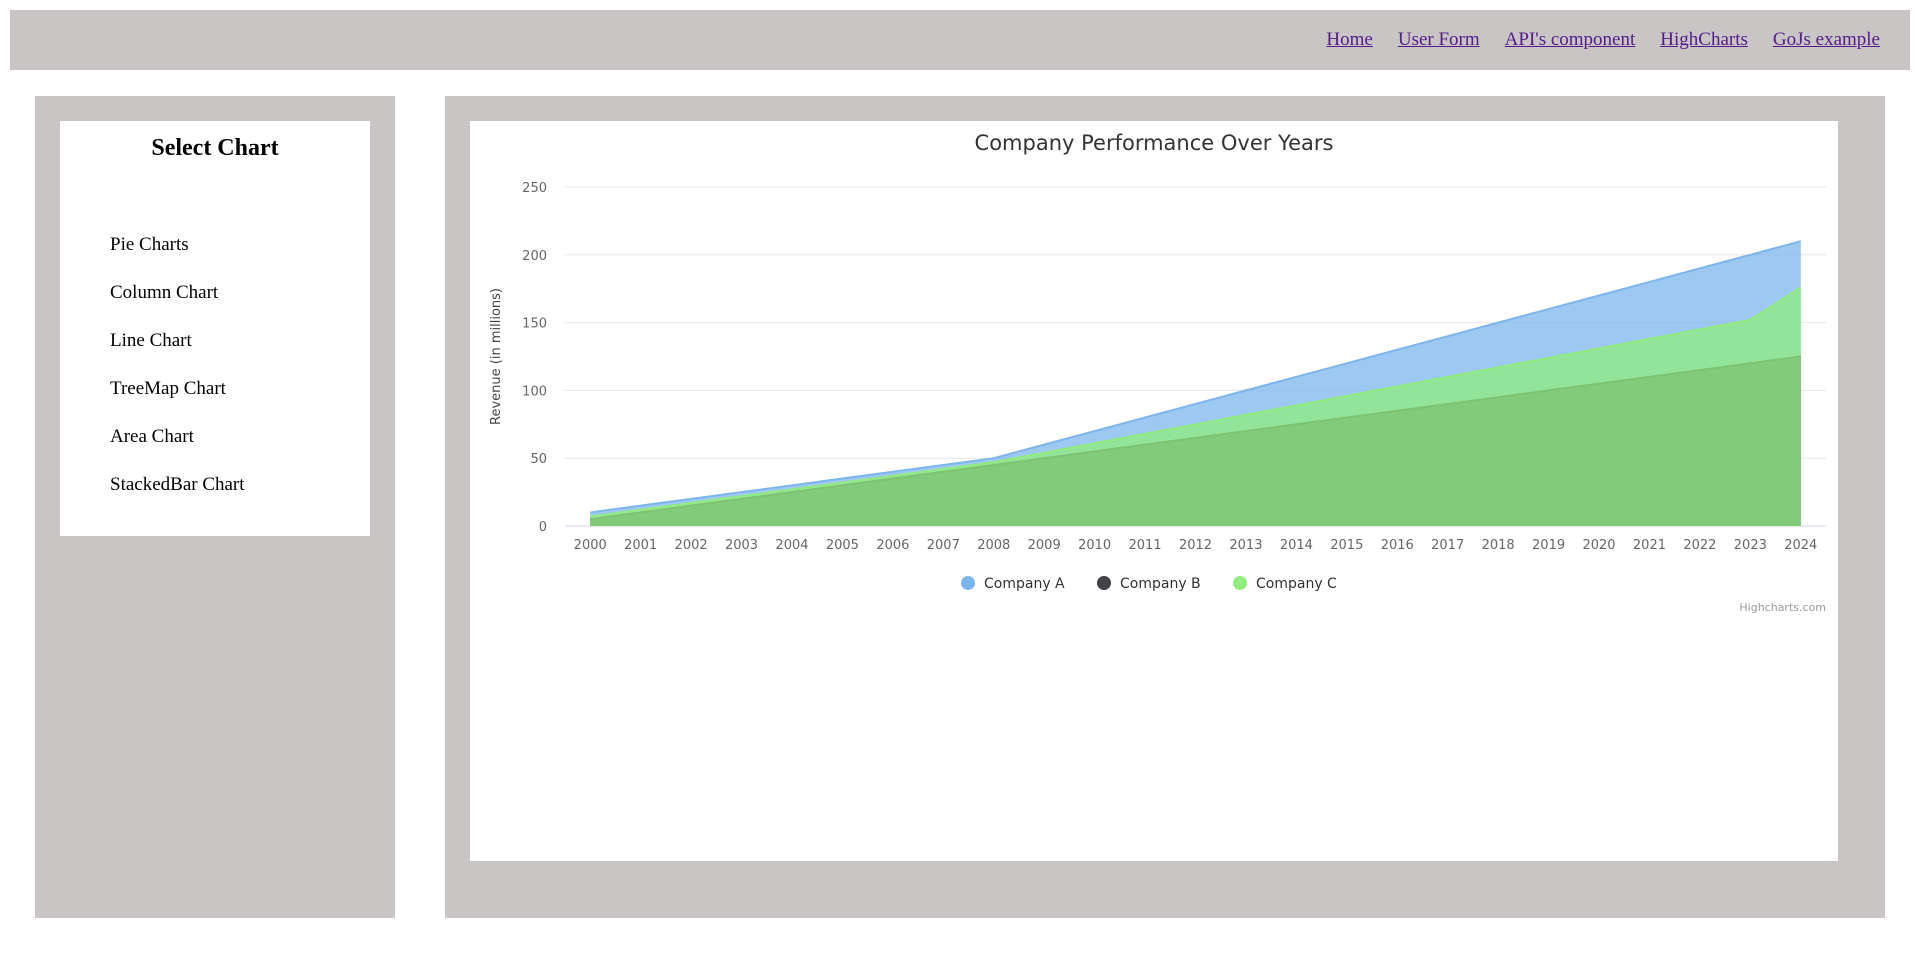 The image size is (1920, 970). I want to click on menu-item-area-chart: Area Chart, so click(177, 437).